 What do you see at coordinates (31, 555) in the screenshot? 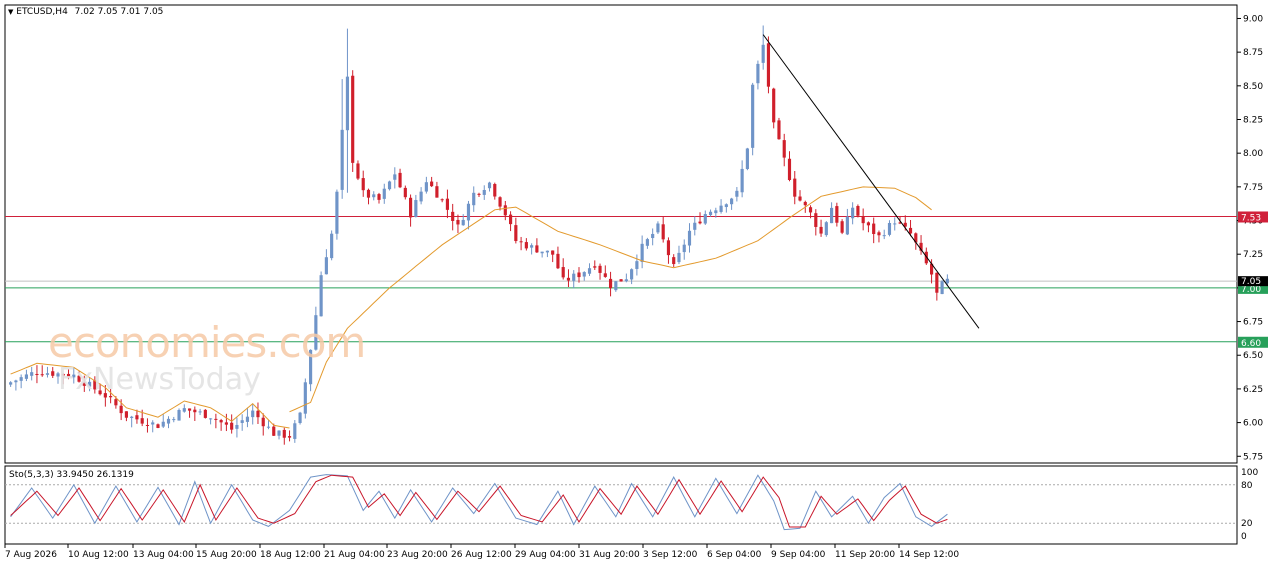
I see `x-tick-label: 7 Aug 2026` at bounding box center [31, 555].